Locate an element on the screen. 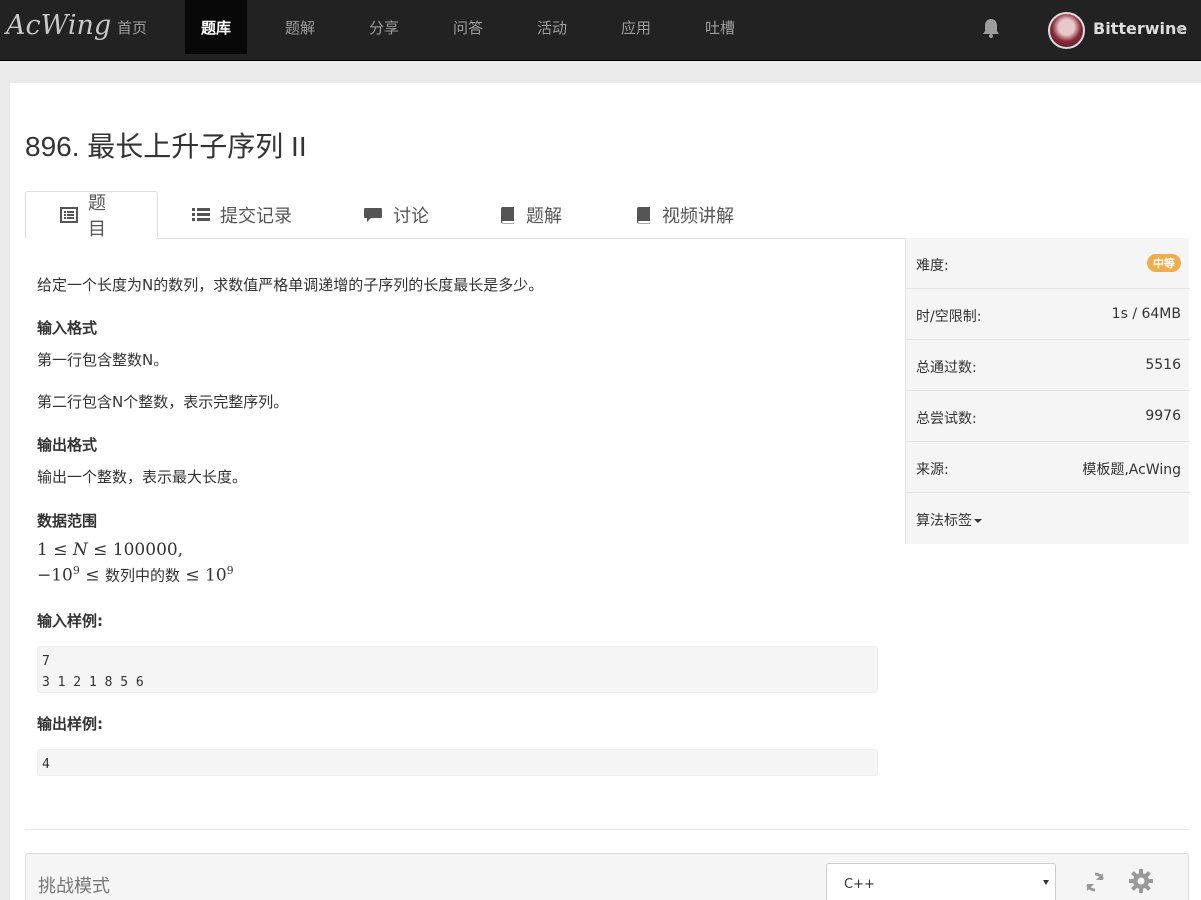  tab-label: 提交记录 is located at coordinates (256, 216).